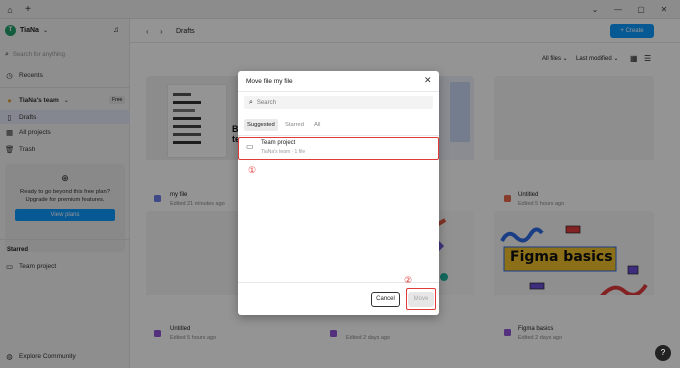  I want to click on close-icon: ✕, so click(428, 80).